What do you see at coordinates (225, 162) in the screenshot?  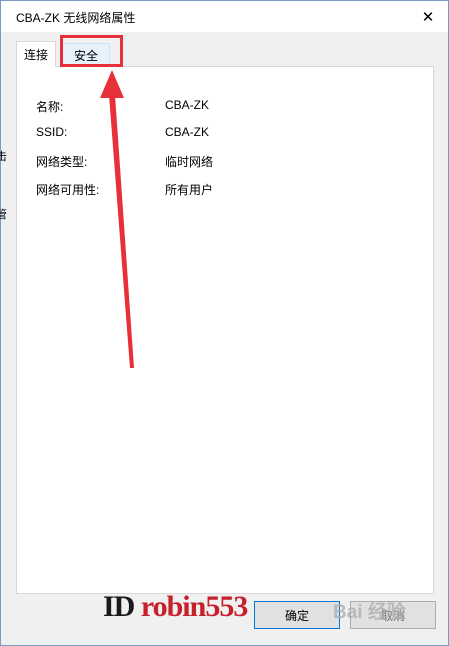 I see `property-row-network-type: 网络类型: 临时网络` at bounding box center [225, 162].